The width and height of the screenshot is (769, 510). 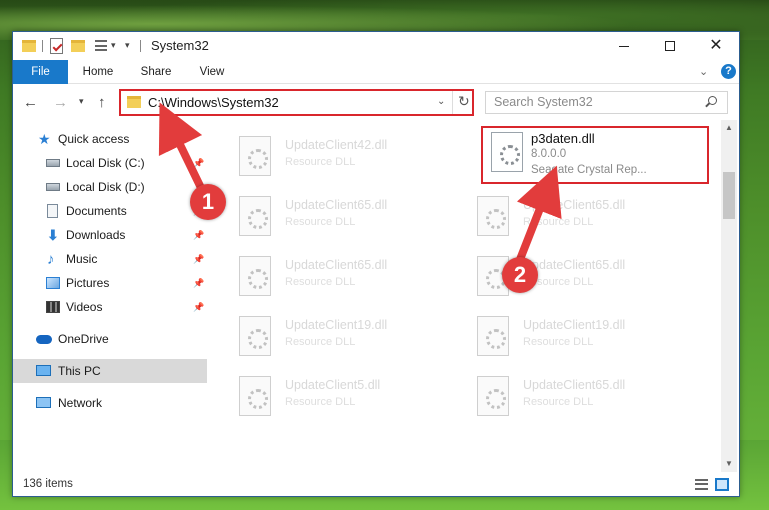 What do you see at coordinates (53, 234) in the screenshot?
I see `downloads-icon: ⬇` at bounding box center [53, 234].